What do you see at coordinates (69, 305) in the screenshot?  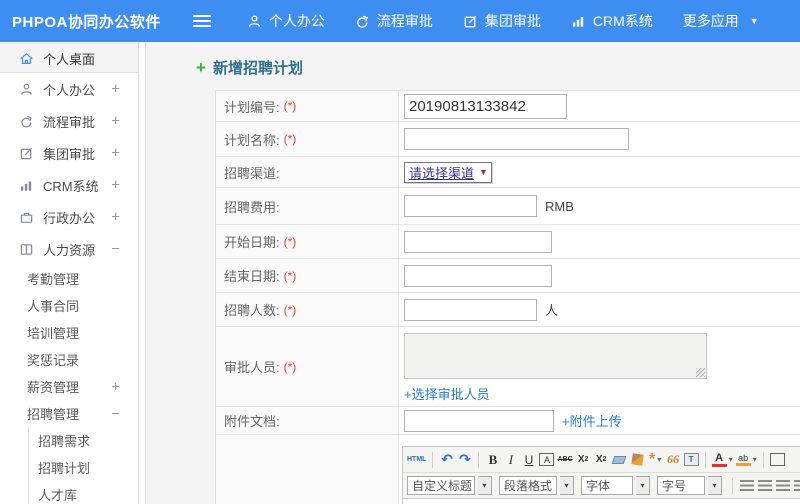 I see `sidebar-item-hr-contract: 人事合同` at bounding box center [69, 305].